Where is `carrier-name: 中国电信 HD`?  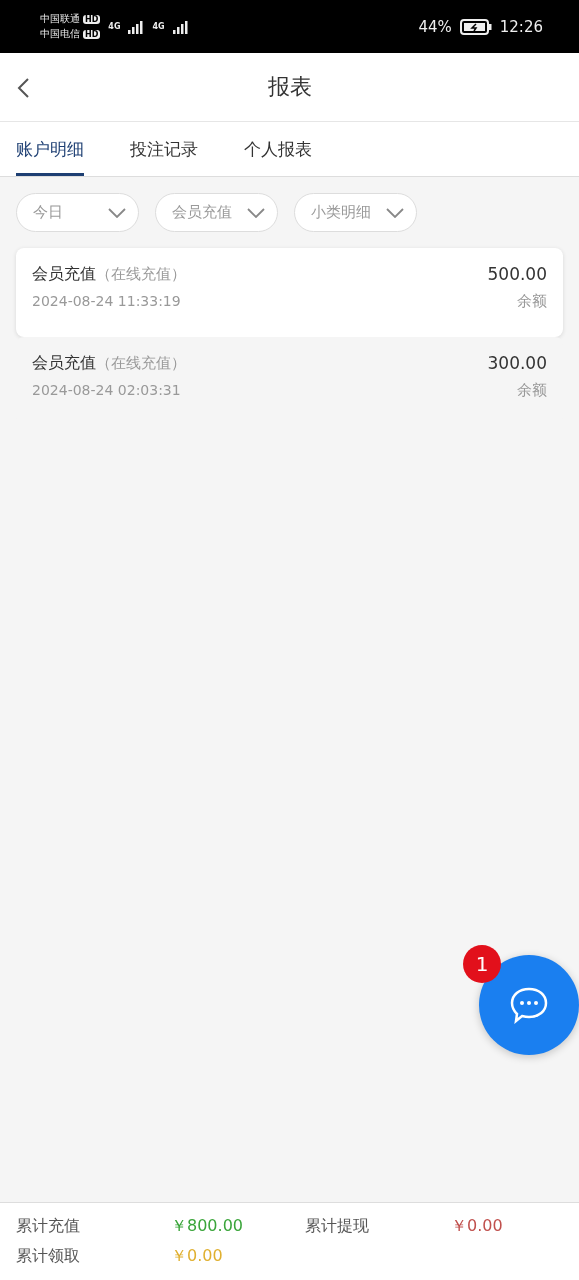 carrier-name: 中国电信 HD is located at coordinates (70, 34).